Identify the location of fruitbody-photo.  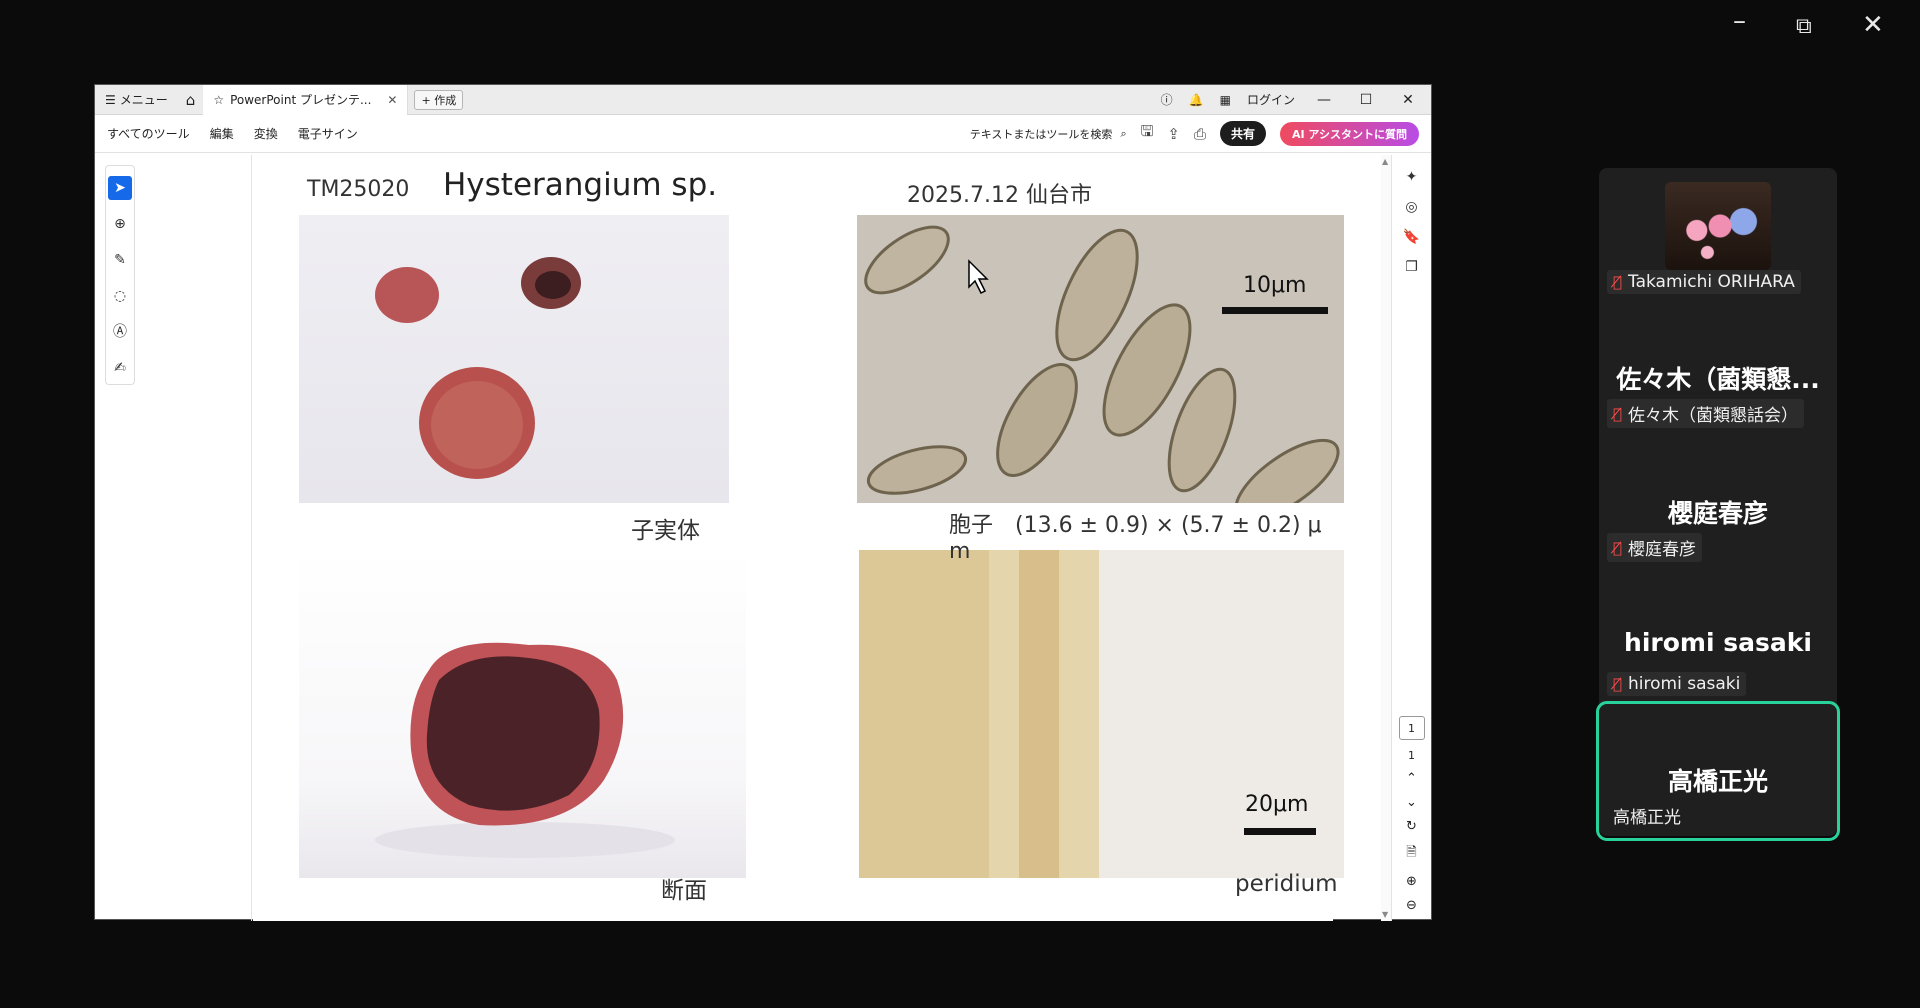
(514, 359).